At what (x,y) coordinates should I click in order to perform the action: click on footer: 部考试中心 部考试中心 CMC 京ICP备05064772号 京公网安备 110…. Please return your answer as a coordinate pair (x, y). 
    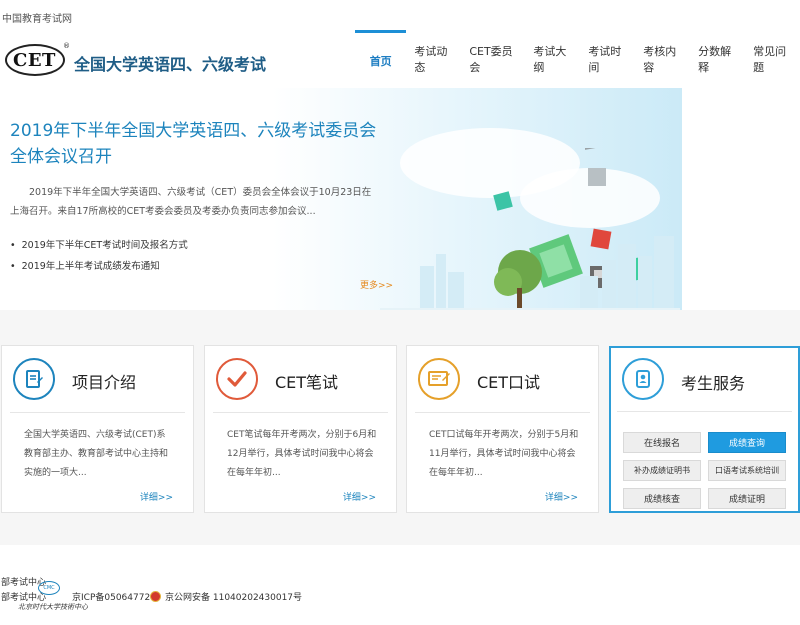
    Looking at the image, I should click on (400, 585).